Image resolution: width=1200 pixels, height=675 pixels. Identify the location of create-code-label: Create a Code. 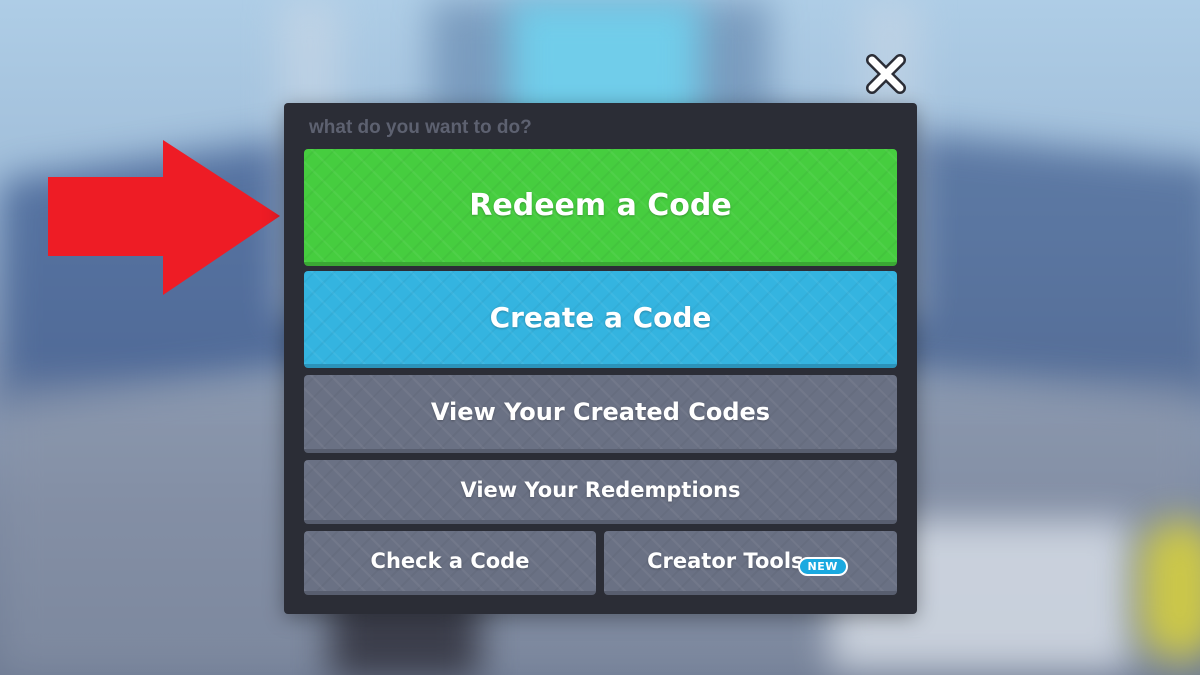
(600, 317).